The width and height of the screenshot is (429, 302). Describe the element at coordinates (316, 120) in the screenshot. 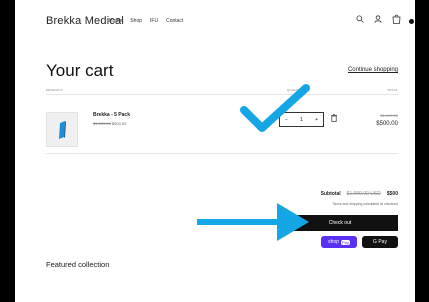

I see `quantity-plus-button: +` at that location.